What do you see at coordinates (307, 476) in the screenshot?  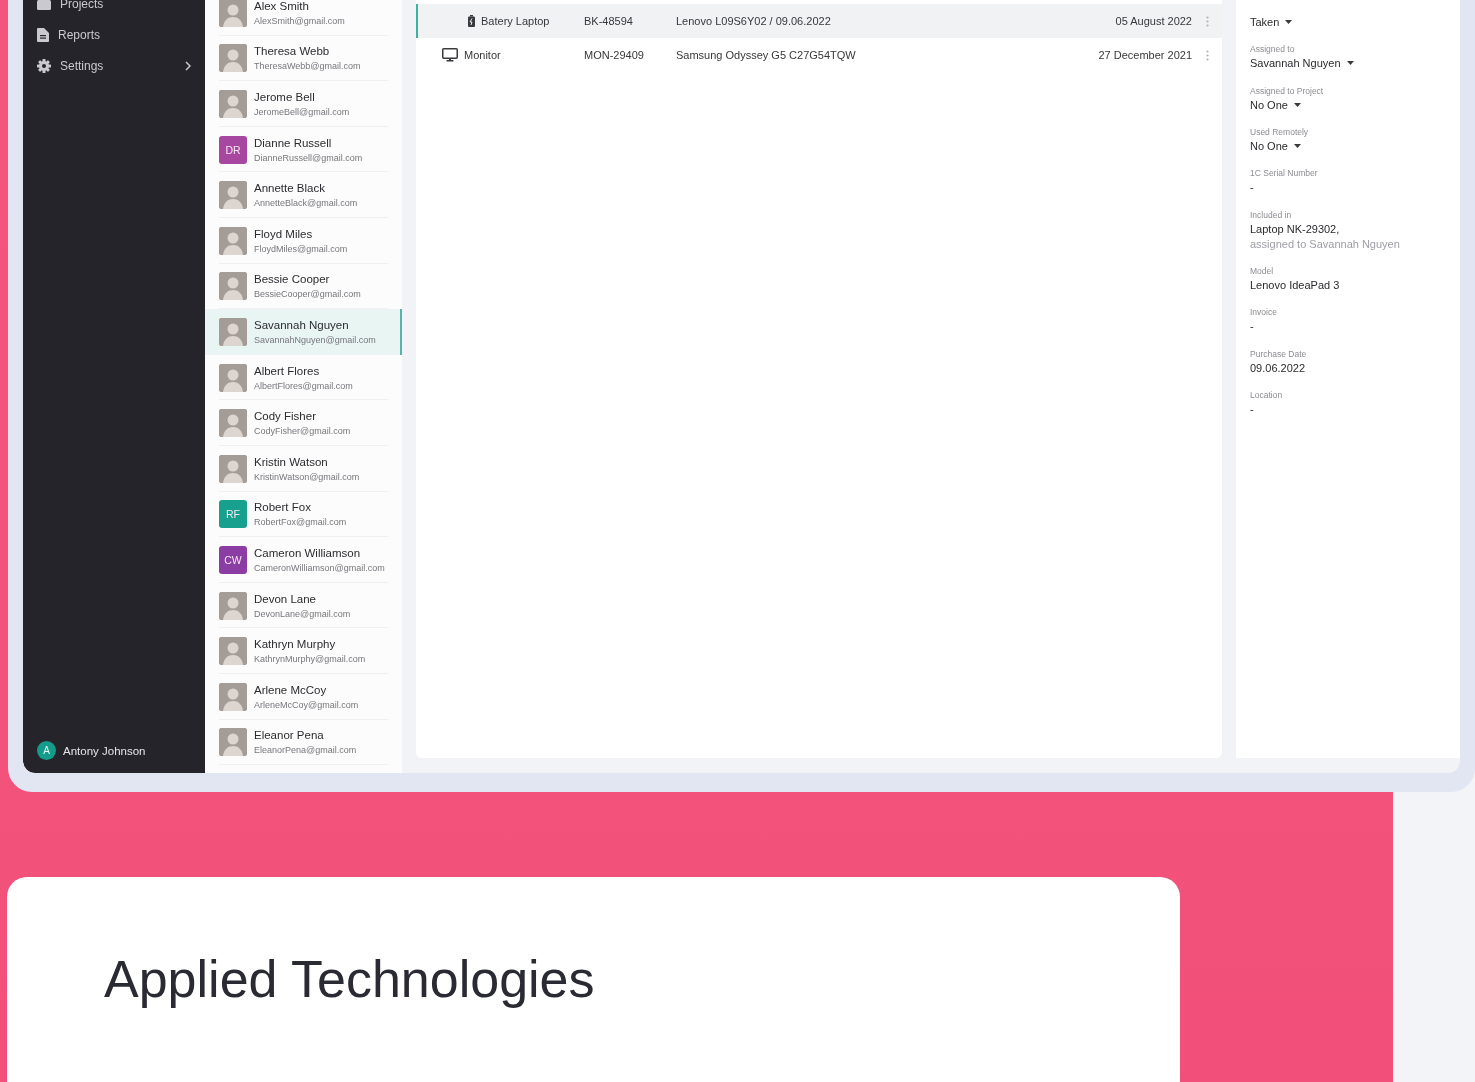 I see `person-email: KristinWatson@gmail.com` at bounding box center [307, 476].